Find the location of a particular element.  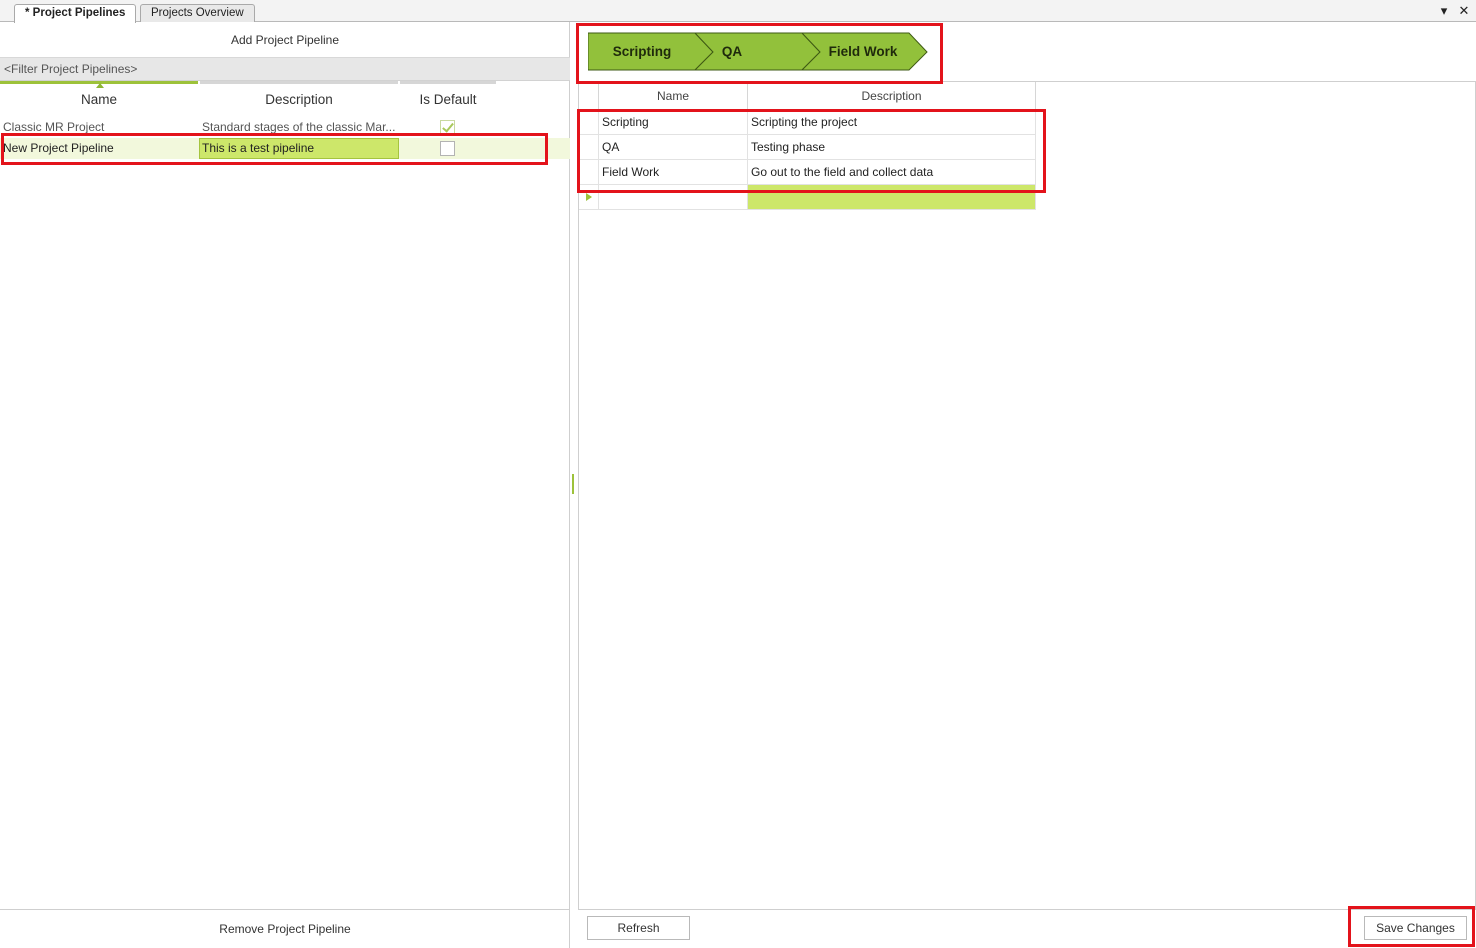

pipeline-name: New Project Pipeline is located at coordinates (58, 148).